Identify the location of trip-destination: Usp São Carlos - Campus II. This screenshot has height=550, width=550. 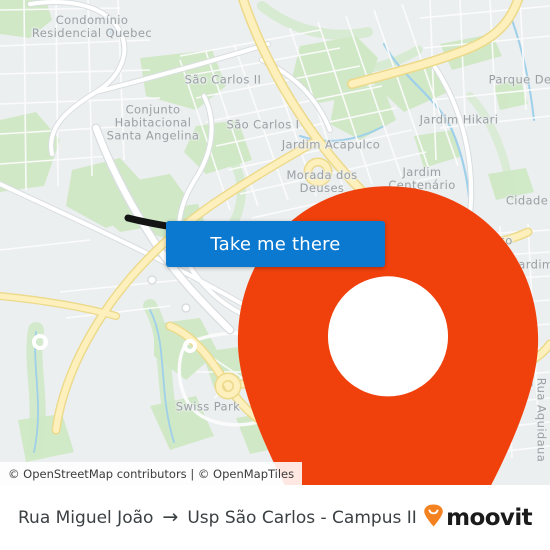
(302, 517).